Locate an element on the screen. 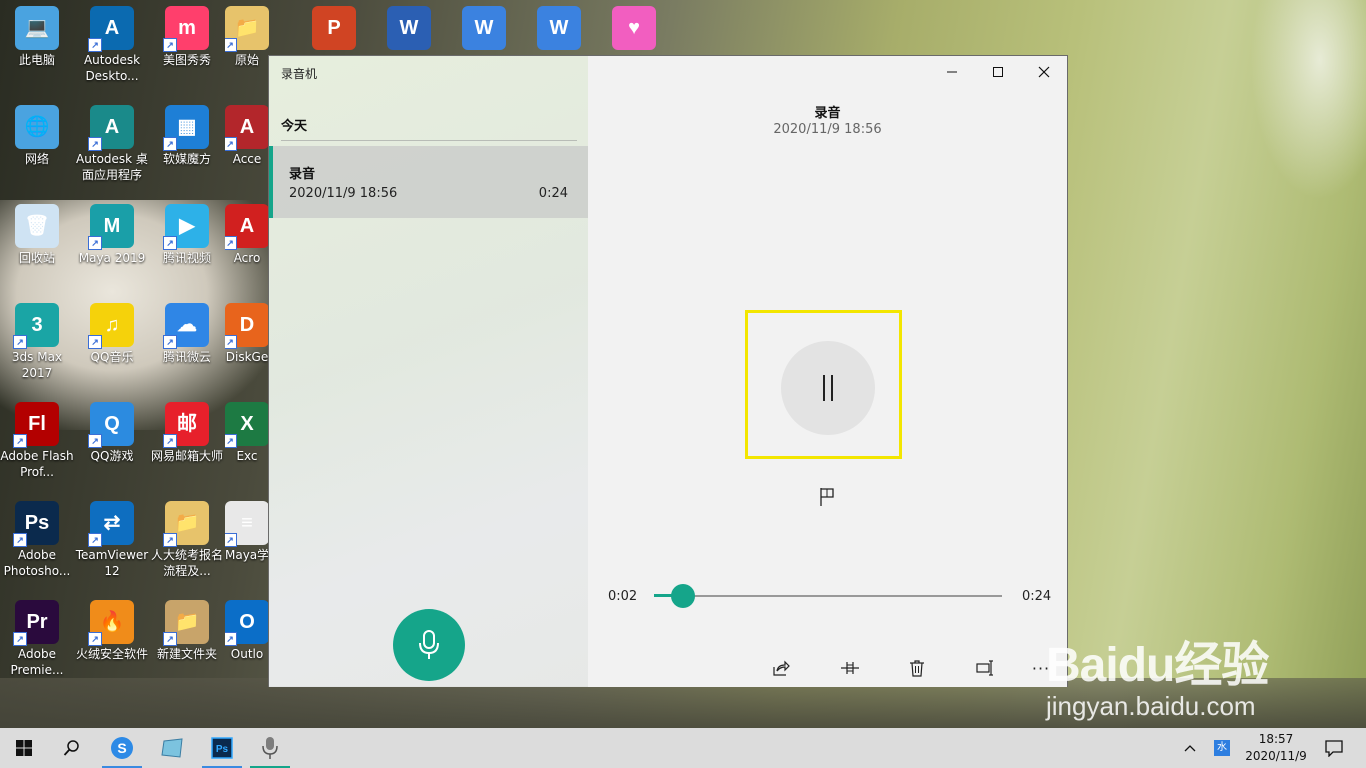 This screenshot has height=768, width=1366. desktop-icon: ♥ is located at coordinates (634, 29).